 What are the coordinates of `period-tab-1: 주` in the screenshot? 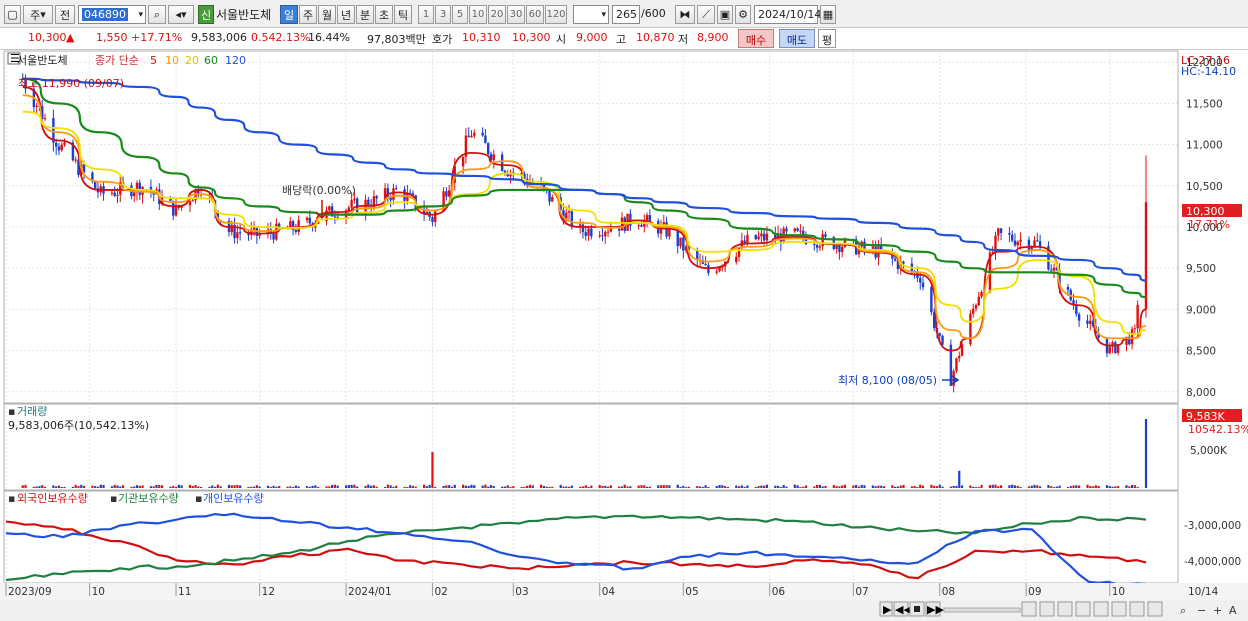 It's located at (308, 14).